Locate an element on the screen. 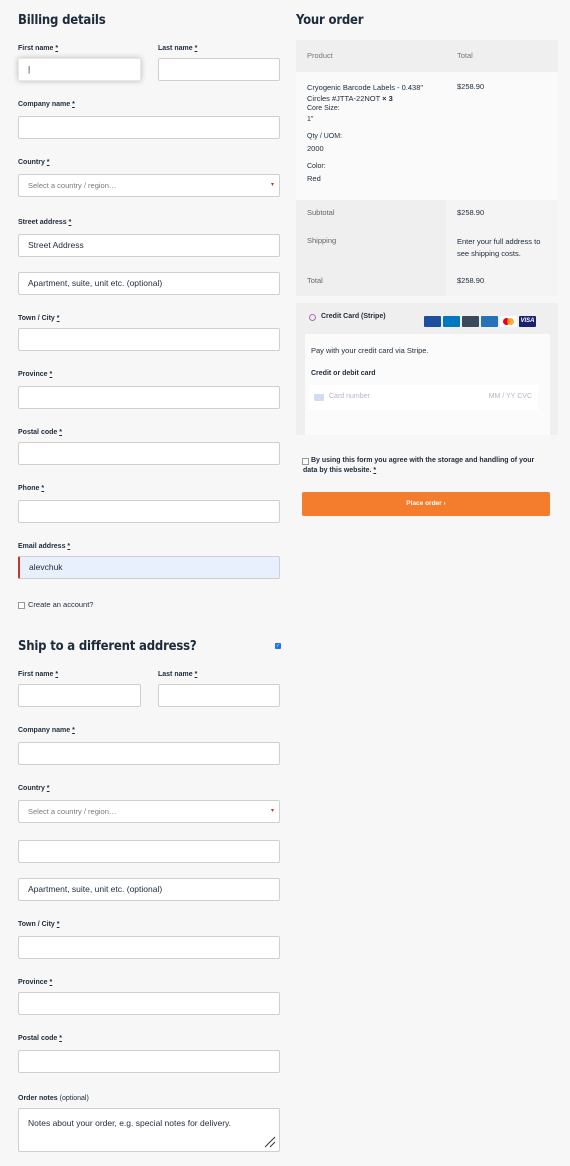 The width and height of the screenshot is (570, 1166). place-order-button: Place order › is located at coordinates (426, 504).